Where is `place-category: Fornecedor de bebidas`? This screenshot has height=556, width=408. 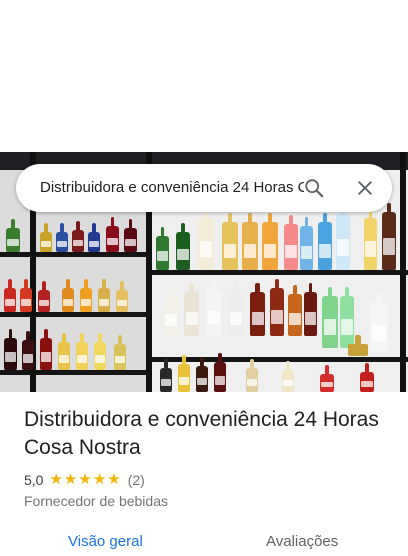 place-category: Fornecedor de bebidas is located at coordinates (96, 501).